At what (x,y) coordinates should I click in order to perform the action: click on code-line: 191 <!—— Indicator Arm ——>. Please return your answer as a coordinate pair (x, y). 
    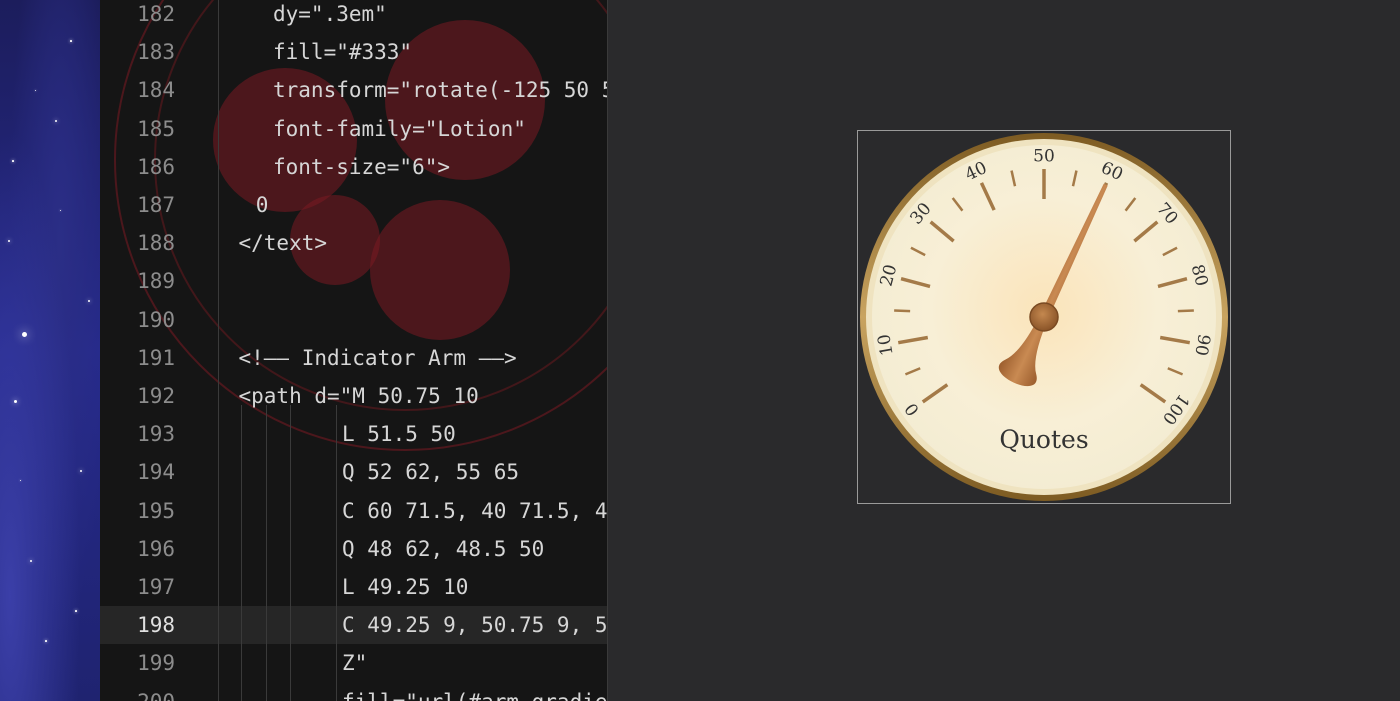
    Looking at the image, I should click on (353, 358).